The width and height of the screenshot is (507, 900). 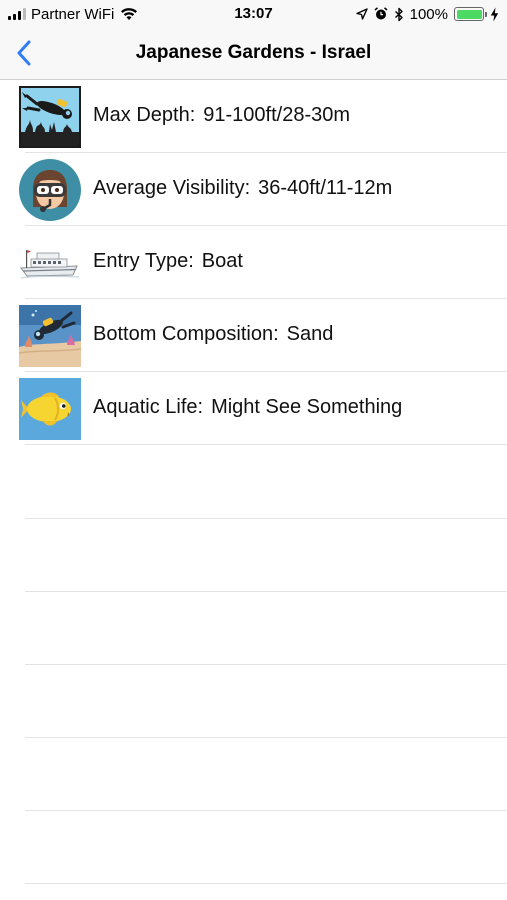 What do you see at coordinates (361, 14) in the screenshot?
I see `location-arrow-icon` at bounding box center [361, 14].